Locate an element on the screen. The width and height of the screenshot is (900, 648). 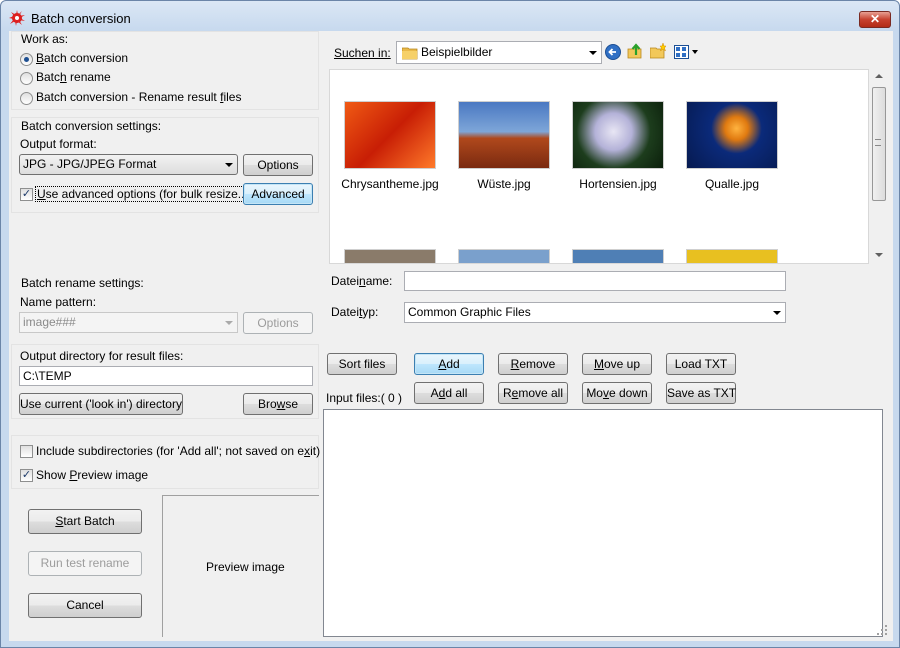
cancel-button: Cancel is located at coordinates (85, 605).